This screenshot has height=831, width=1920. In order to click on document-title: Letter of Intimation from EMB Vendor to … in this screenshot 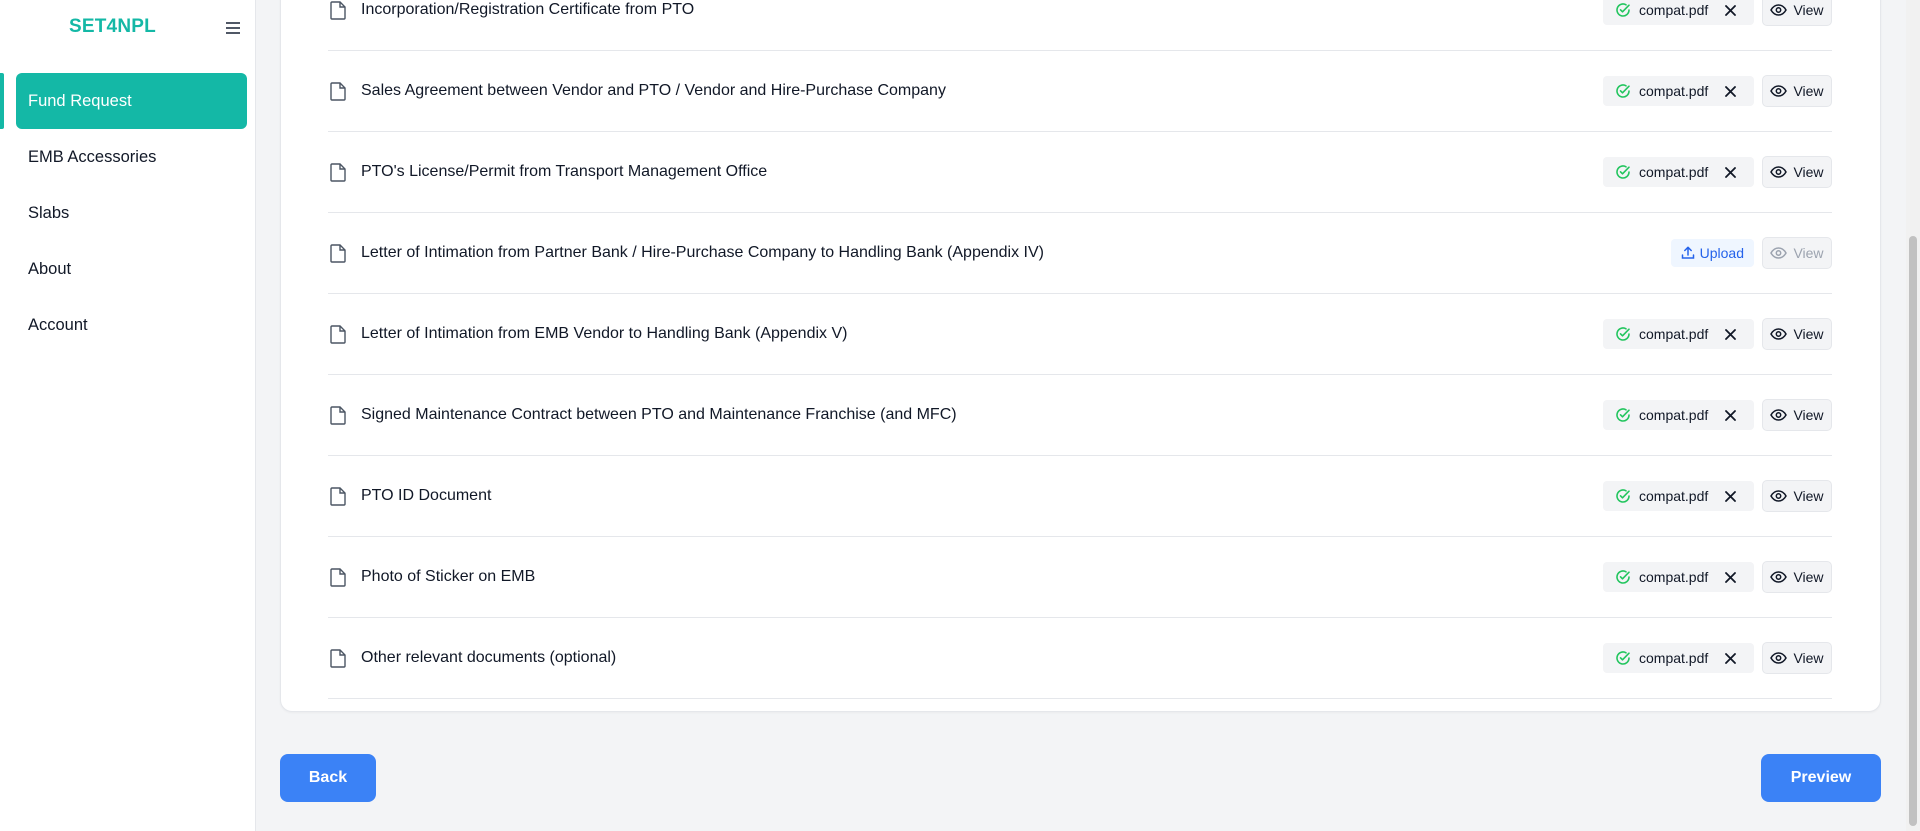, I will do `click(604, 333)`.